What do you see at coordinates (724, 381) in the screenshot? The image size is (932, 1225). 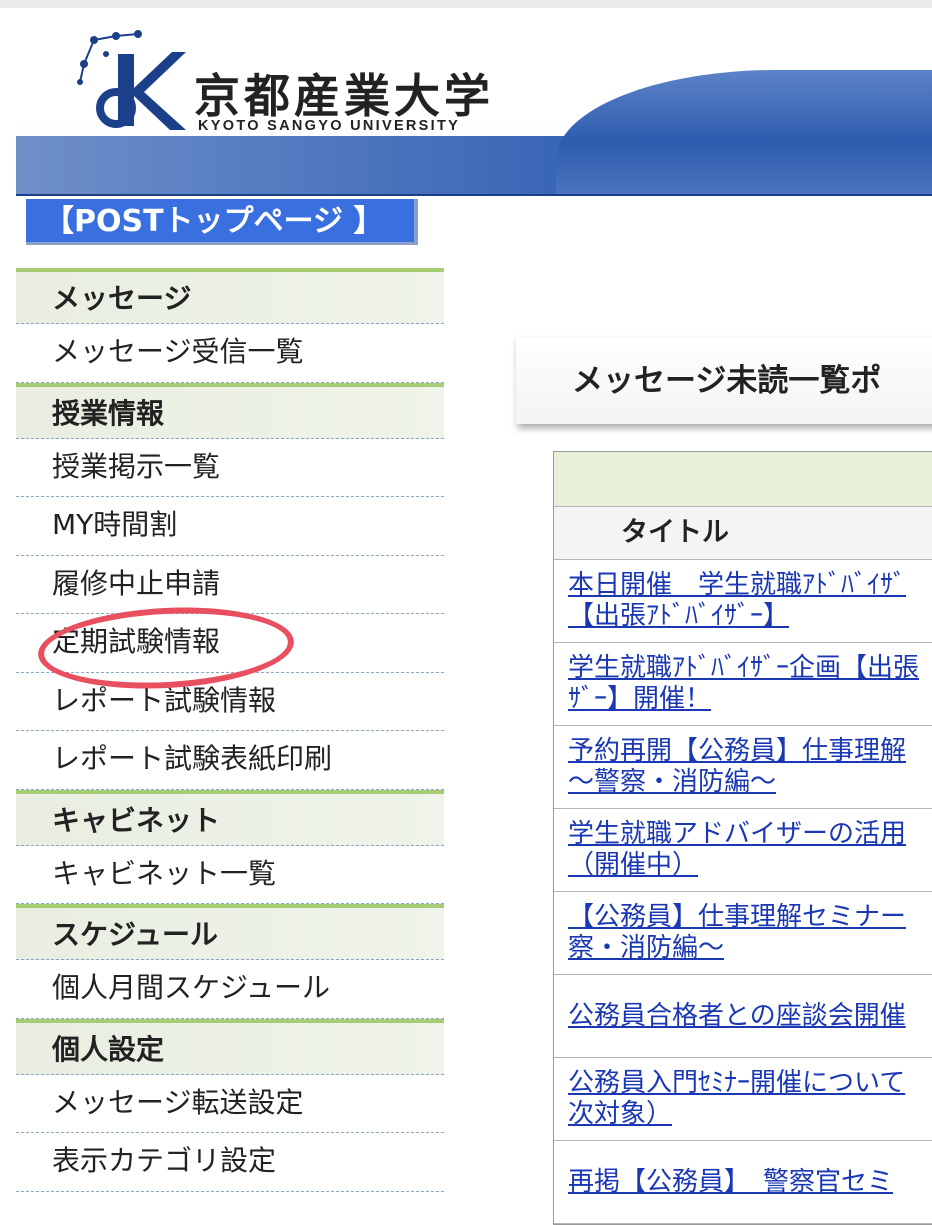 I see `unread-messages-panel-title: メッセージ未読一覧ポ` at bounding box center [724, 381].